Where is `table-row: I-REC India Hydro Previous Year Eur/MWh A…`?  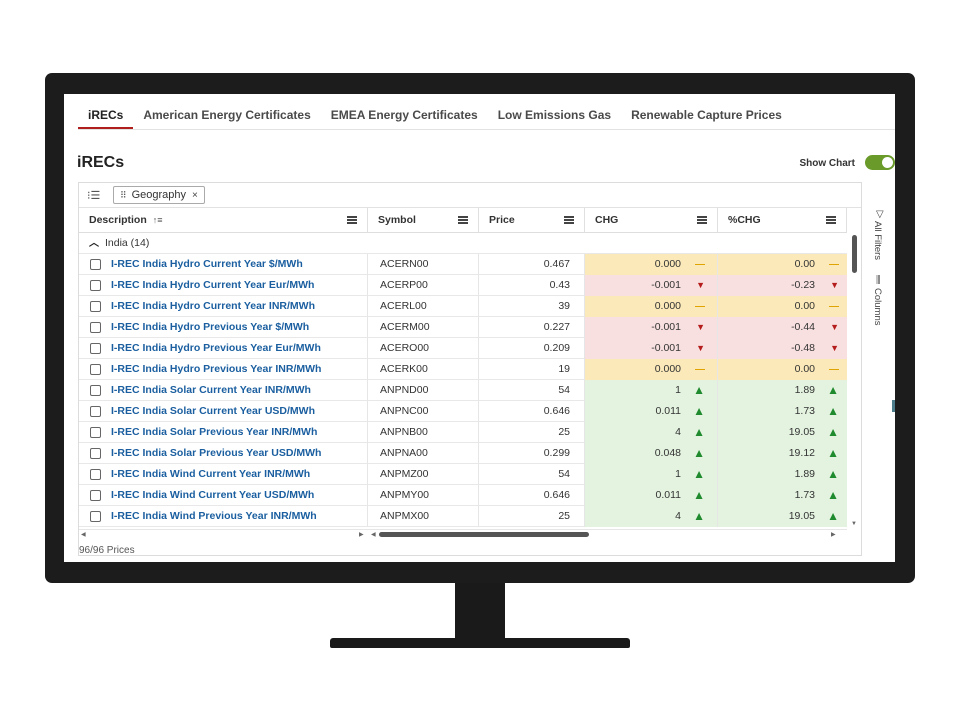 table-row: I-REC India Hydro Previous Year Eur/MWh A… is located at coordinates (463, 348).